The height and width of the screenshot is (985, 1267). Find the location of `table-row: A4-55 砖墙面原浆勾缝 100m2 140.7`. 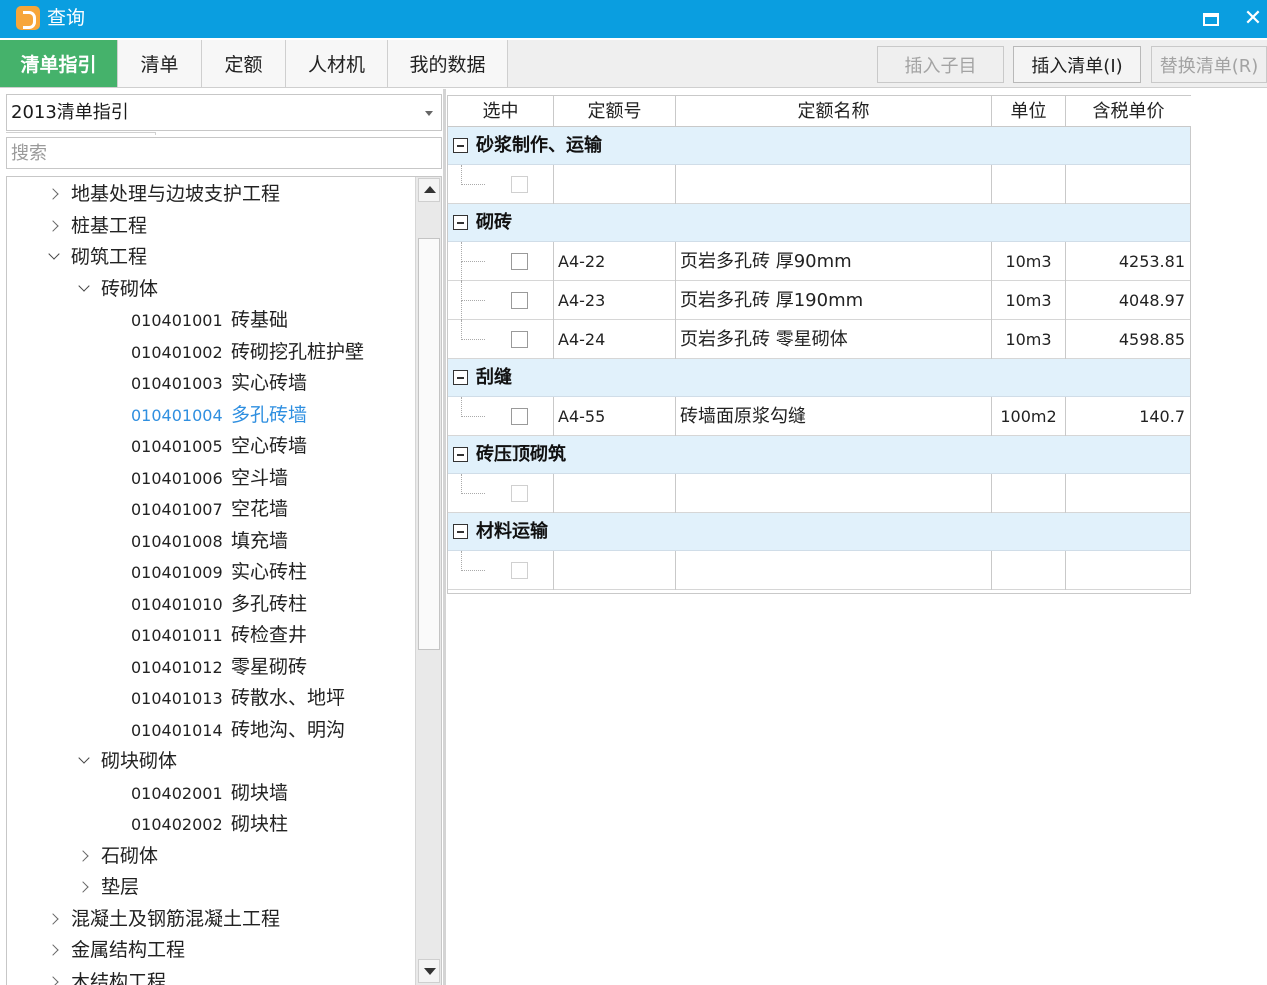

table-row: A4-55 砖墙面原浆勾缝 100m2 140.7 is located at coordinates (819, 416).